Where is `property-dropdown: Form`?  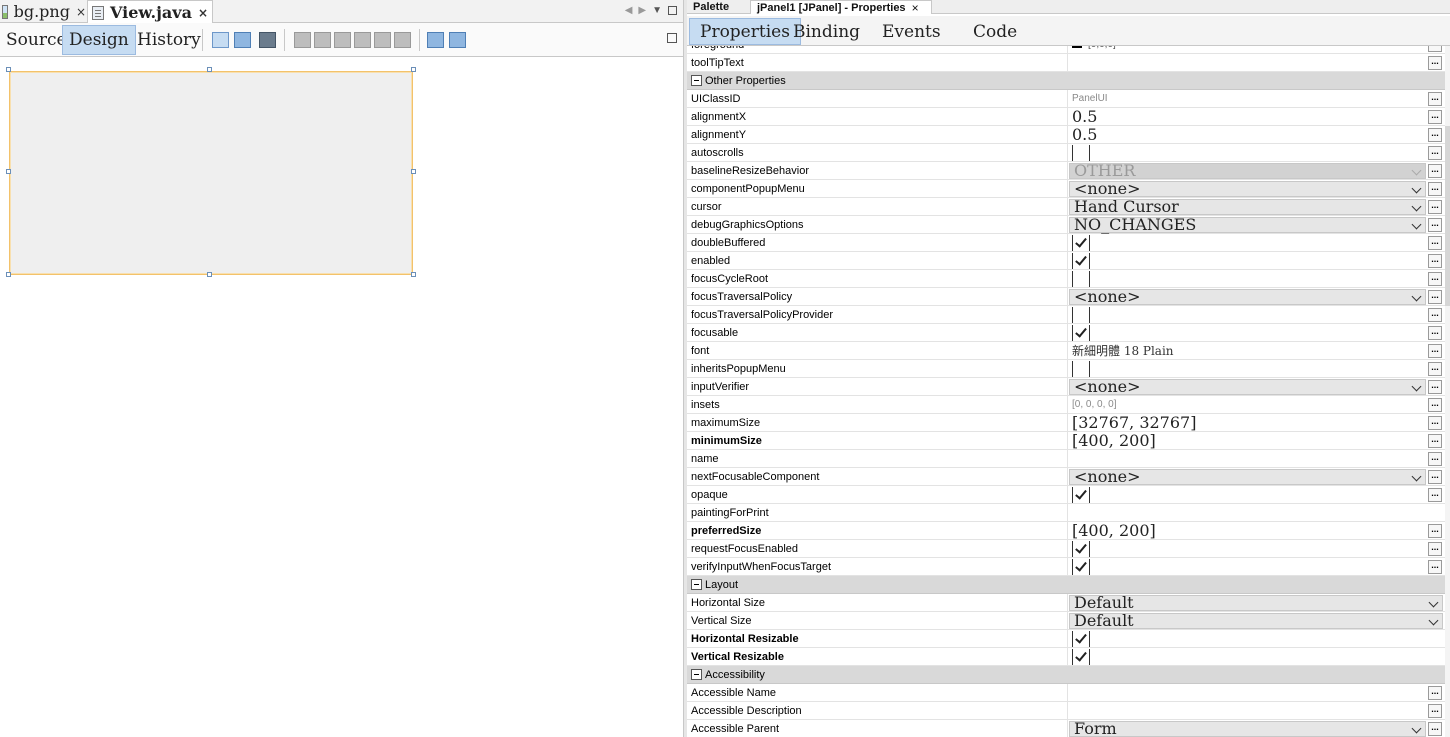
property-dropdown: Form is located at coordinates (1247, 728).